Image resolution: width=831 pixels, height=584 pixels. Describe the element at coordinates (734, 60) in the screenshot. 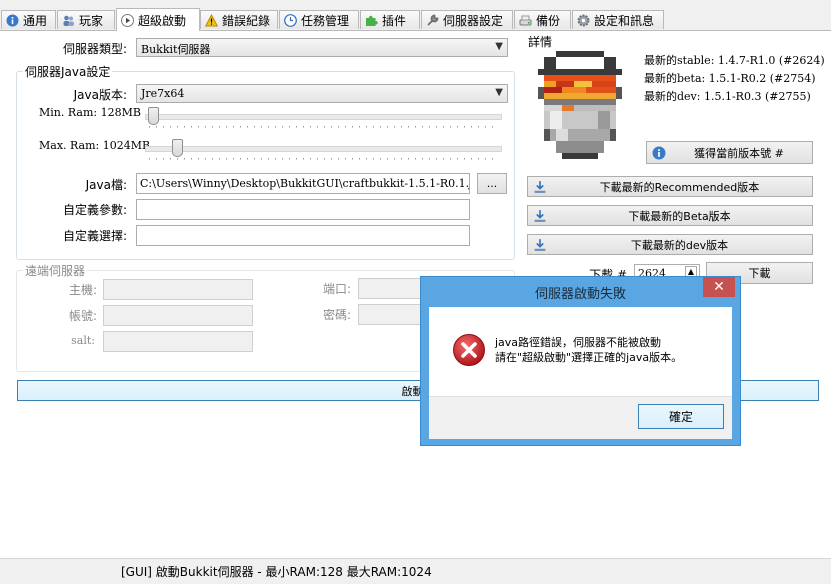

I see `stable-version-text: 最新的stable: 1.4.7-R1.0 (#2624)` at that location.